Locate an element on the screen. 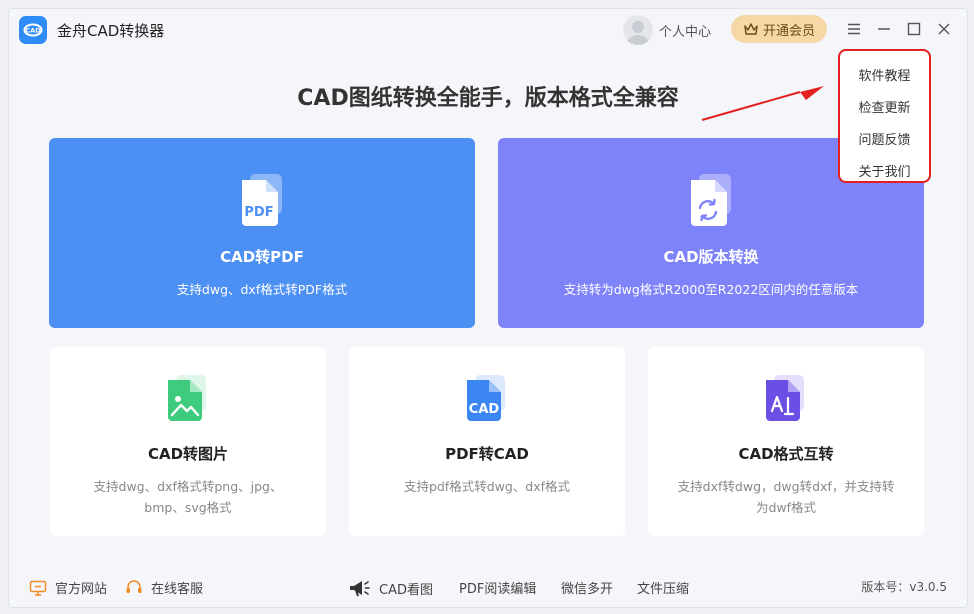 Image resolution: width=974 pixels, height=614 pixels. footer-link-label: 文件压缩 is located at coordinates (663, 589).